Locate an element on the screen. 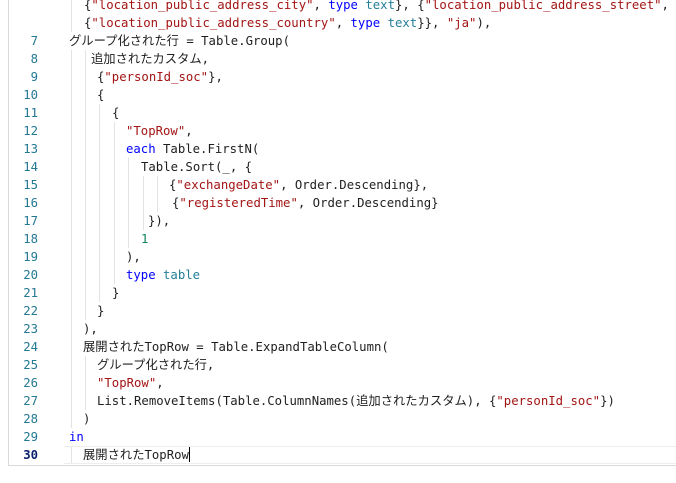 The width and height of the screenshot is (676, 483). line-number: 9 is located at coordinates (34, 77).